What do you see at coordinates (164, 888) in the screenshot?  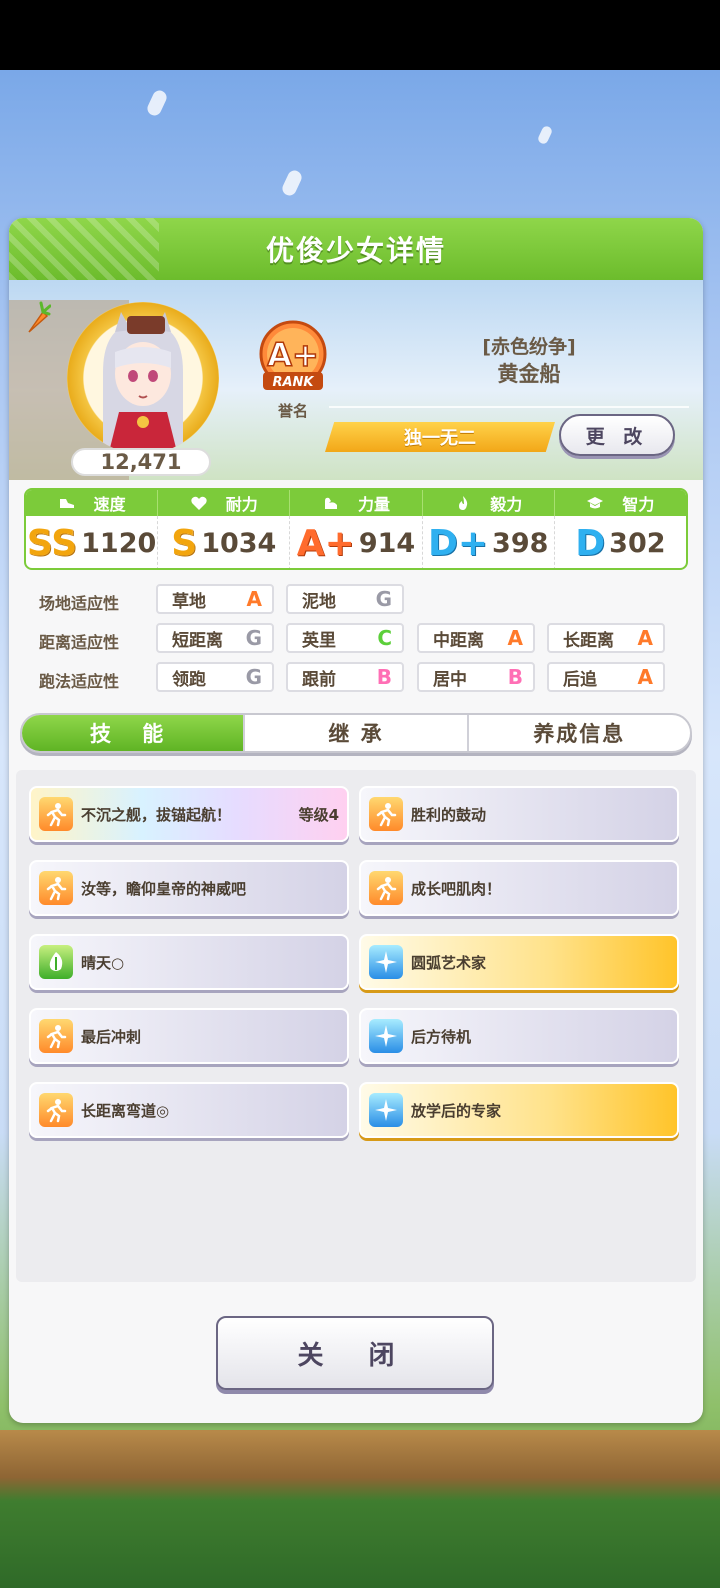 I see `skill-name: 汝等，瞻仰皇帝的神威吧` at bounding box center [164, 888].